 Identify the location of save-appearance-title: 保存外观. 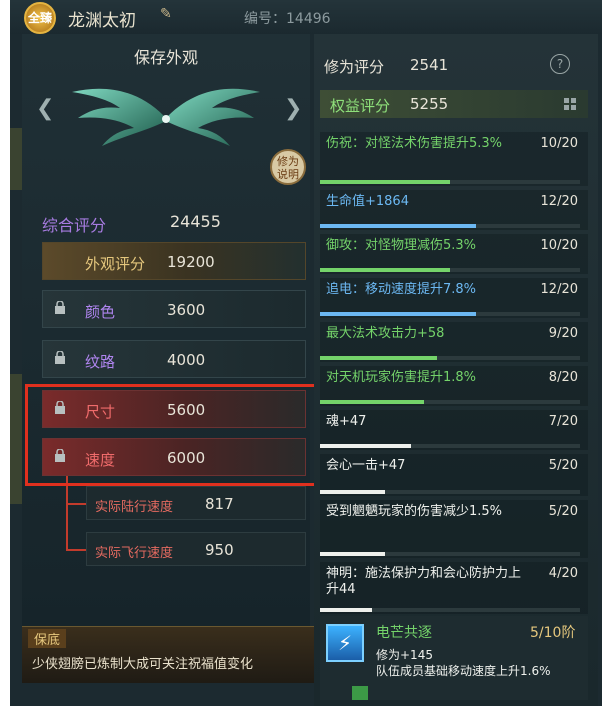
(166, 56).